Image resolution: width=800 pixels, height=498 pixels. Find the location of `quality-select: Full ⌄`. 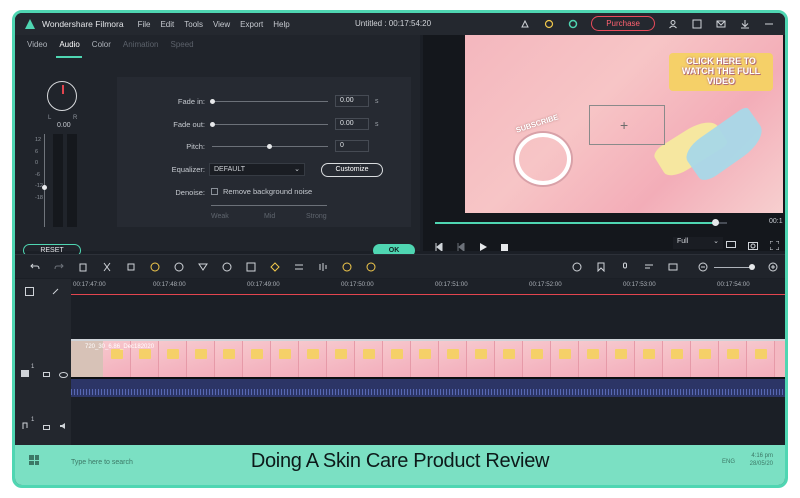

quality-select: Full ⌄ is located at coordinates (698, 243).